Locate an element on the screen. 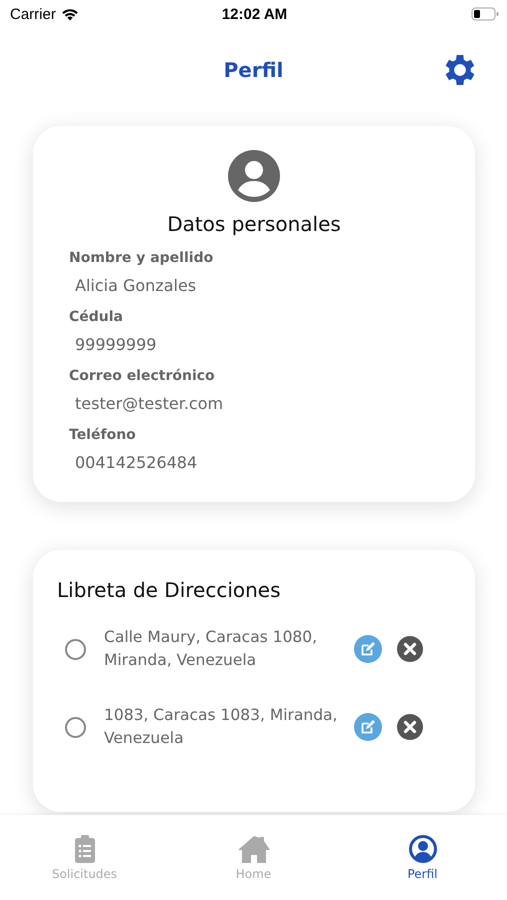 The width and height of the screenshot is (507, 900). field-value: Alicia Gonzales is located at coordinates (135, 285).